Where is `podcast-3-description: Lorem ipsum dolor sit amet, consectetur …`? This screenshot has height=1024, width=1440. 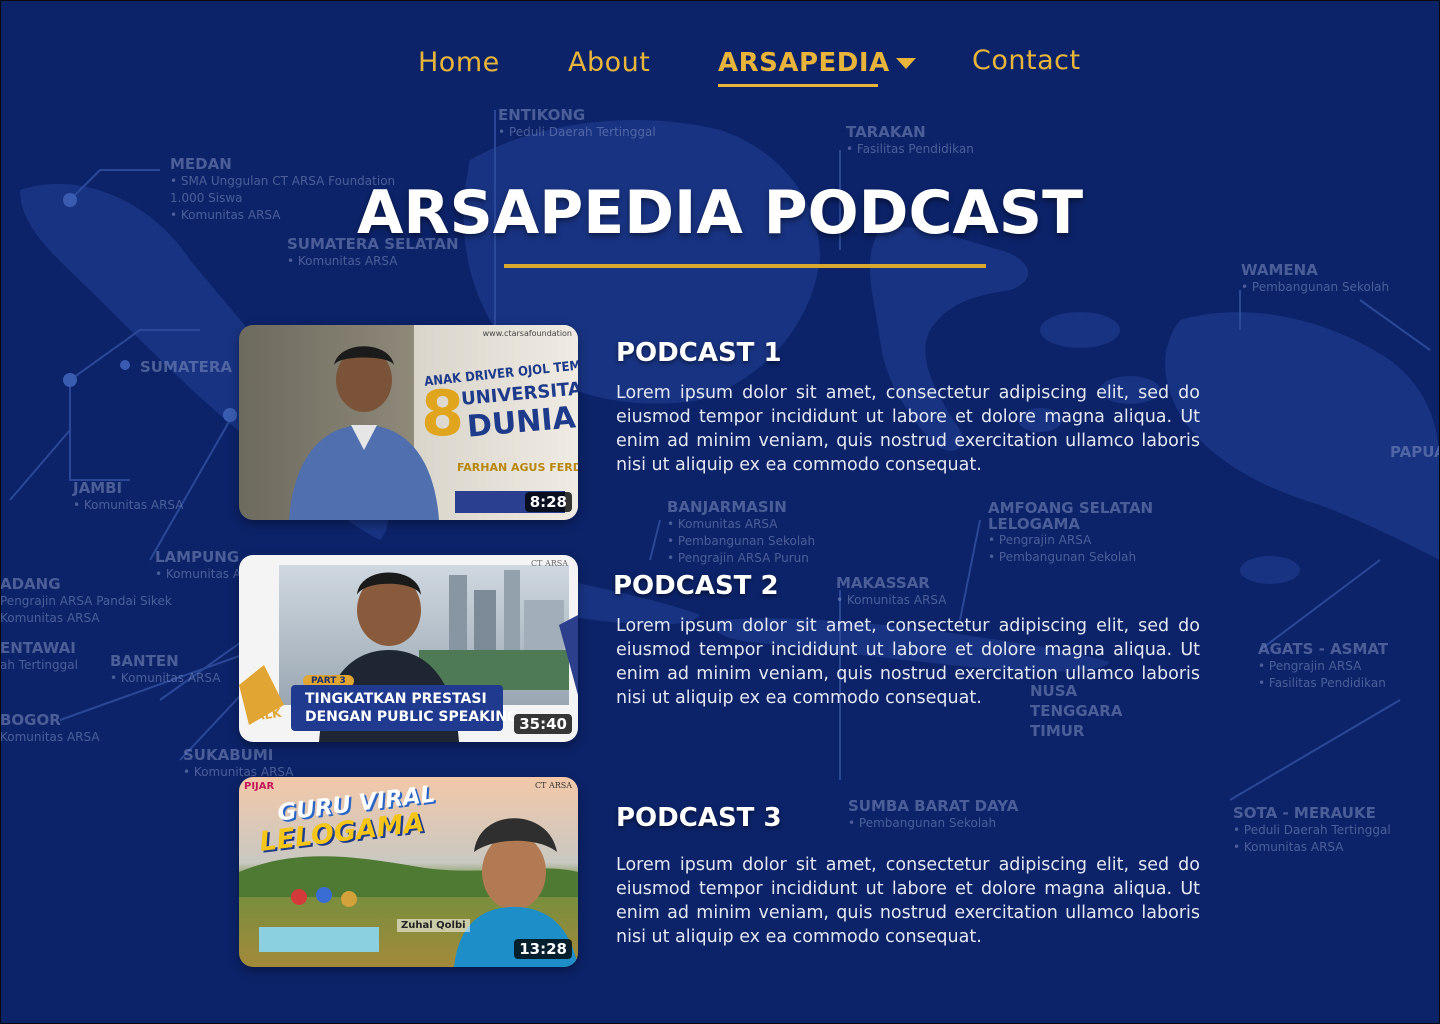
podcast-3-description: Lorem ipsum dolor sit amet, consectetur … is located at coordinates (908, 901).